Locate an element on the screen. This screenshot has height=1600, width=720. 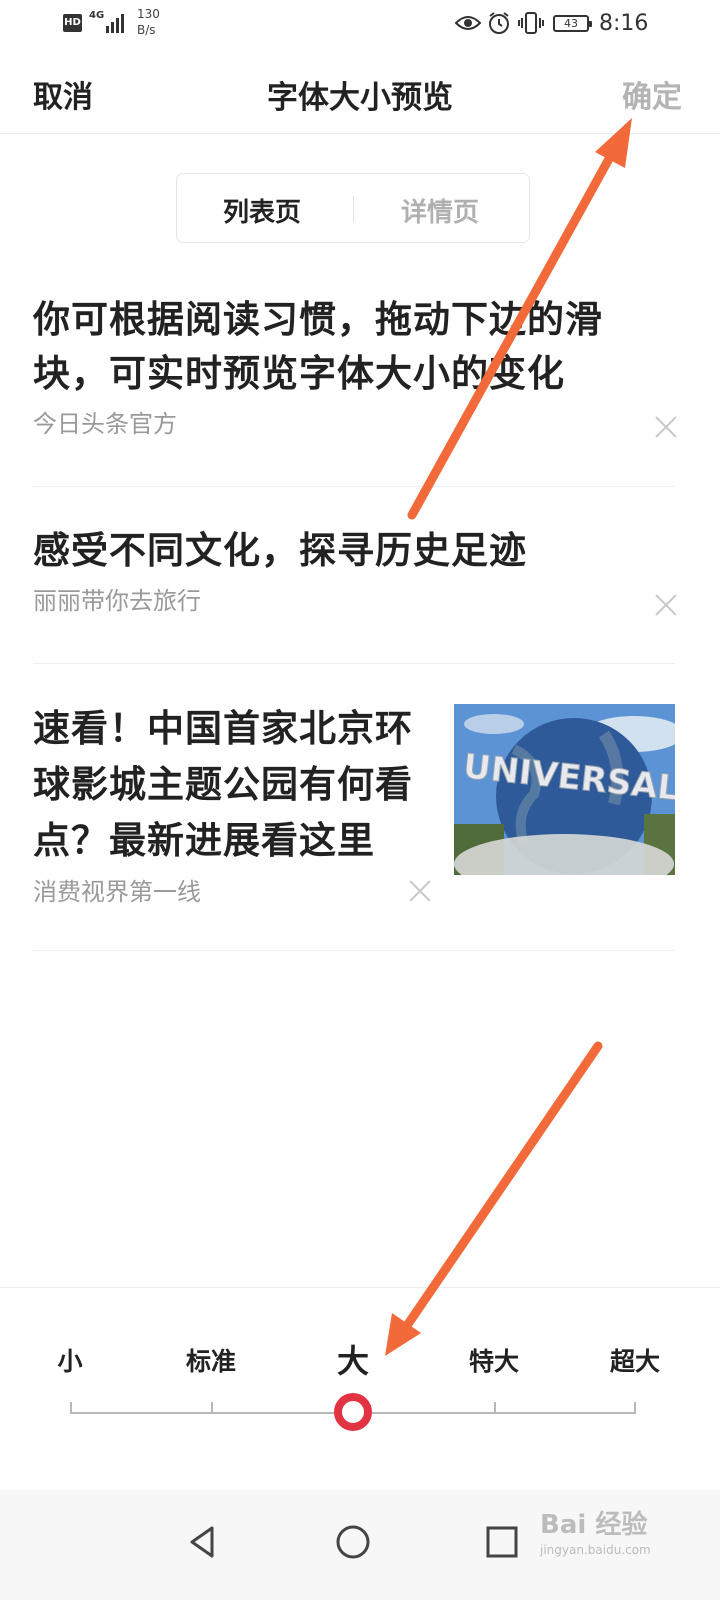
tab-detail-page: 详情页 is located at coordinates (440, 210).